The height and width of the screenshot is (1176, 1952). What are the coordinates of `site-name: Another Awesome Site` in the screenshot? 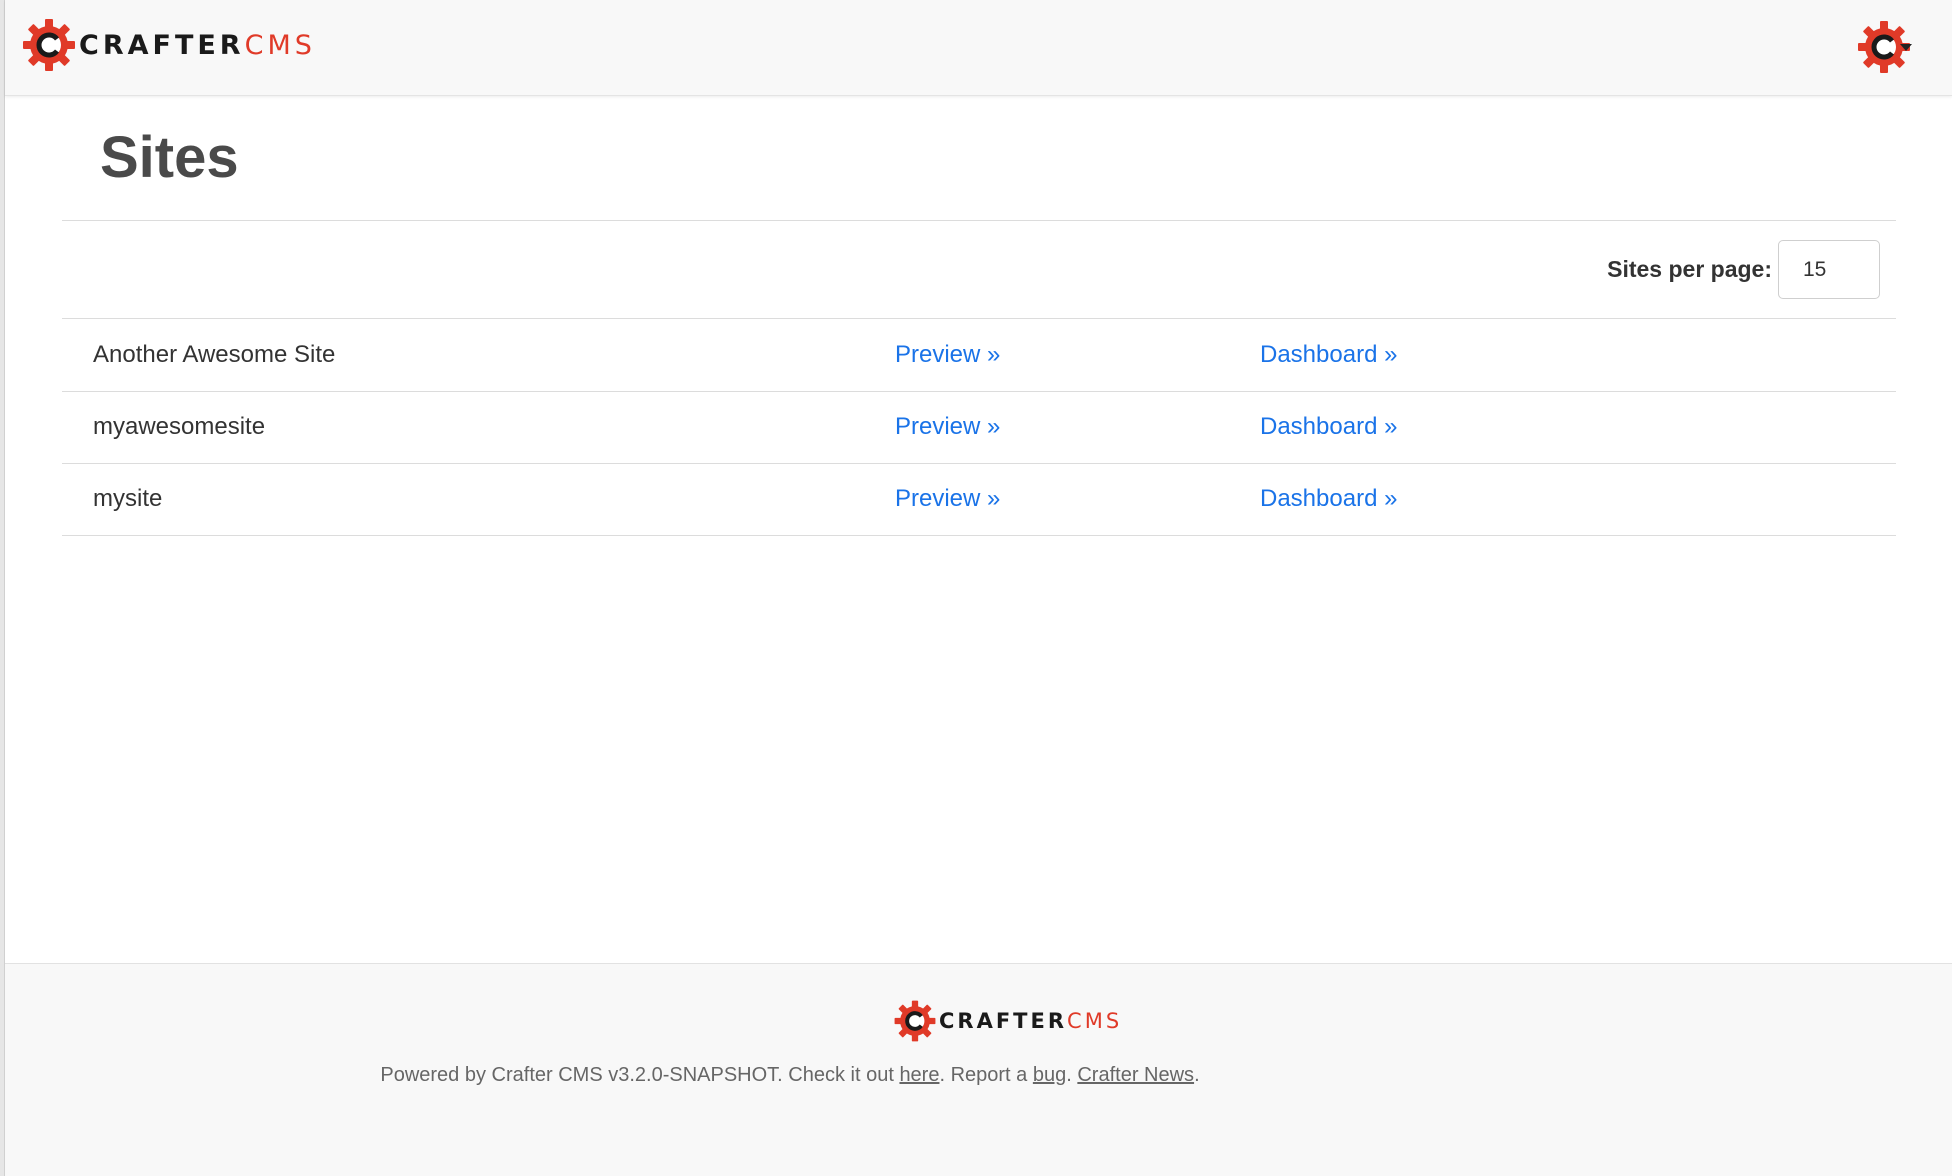 It's located at (478, 355).